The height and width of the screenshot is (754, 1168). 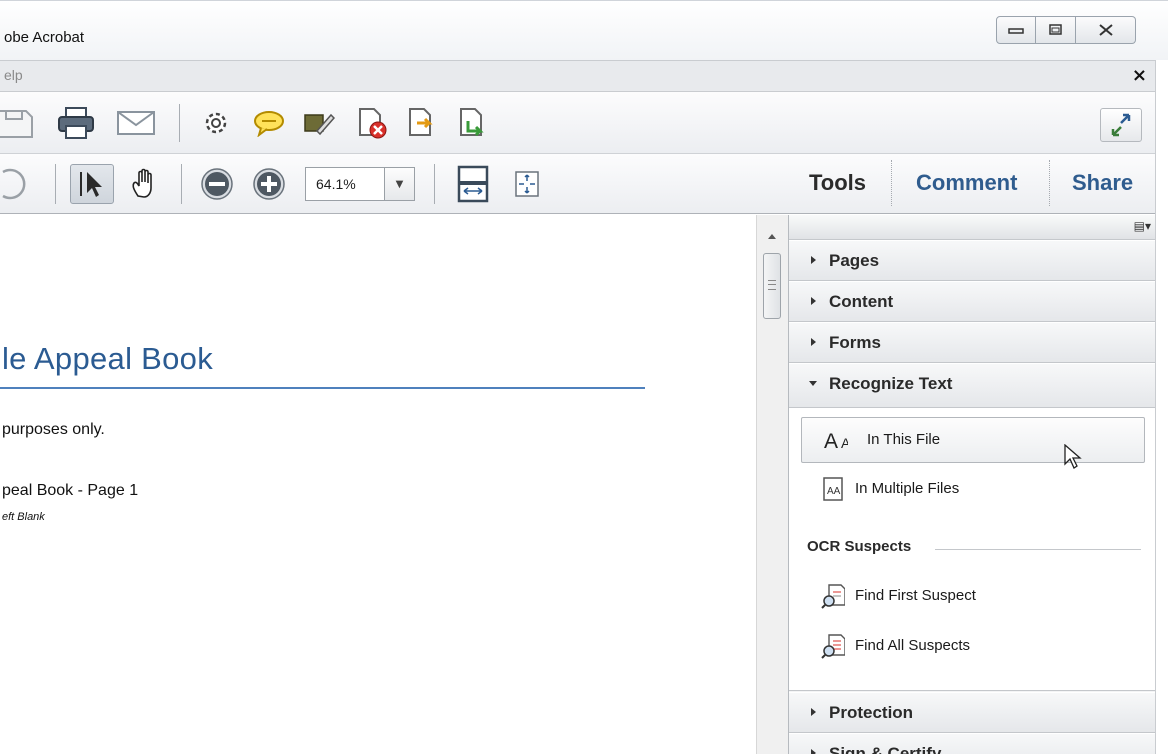 I want to click on section-pages: Pages, so click(x=973, y=260).